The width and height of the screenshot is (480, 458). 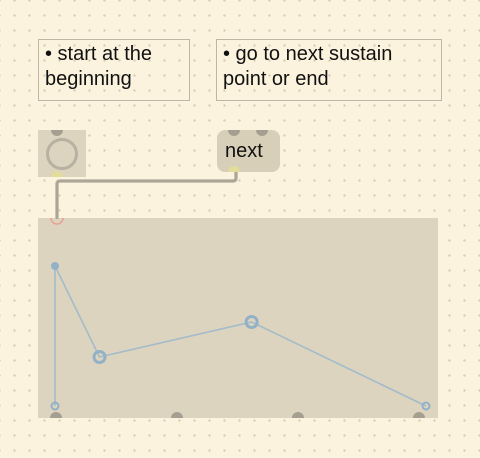 I want to click on envelope-point, so click(x=55, y=266).